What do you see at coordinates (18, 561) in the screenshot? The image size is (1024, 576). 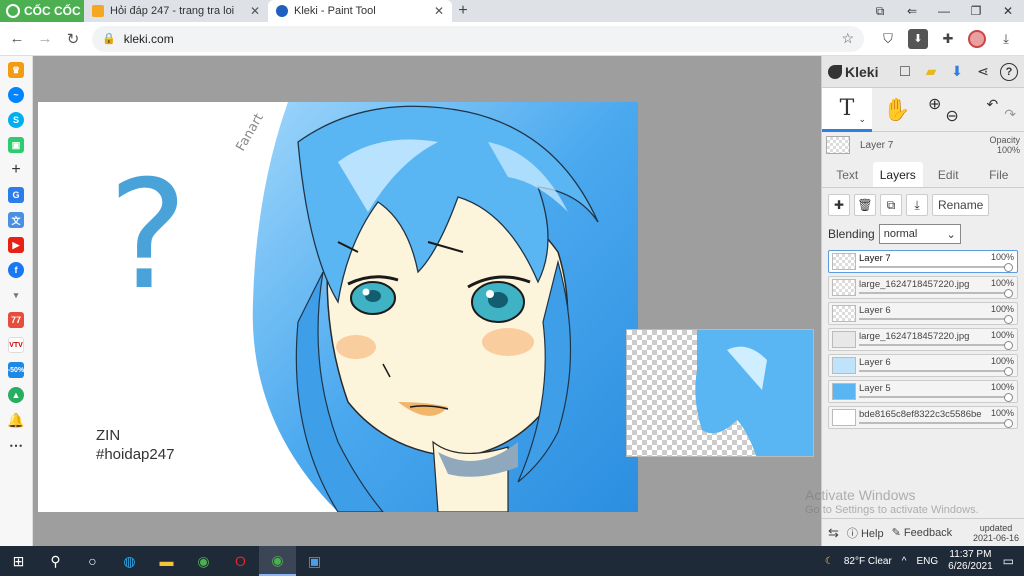 I see `windows-start-icon: ⊞` at bounding box center [18, 561].